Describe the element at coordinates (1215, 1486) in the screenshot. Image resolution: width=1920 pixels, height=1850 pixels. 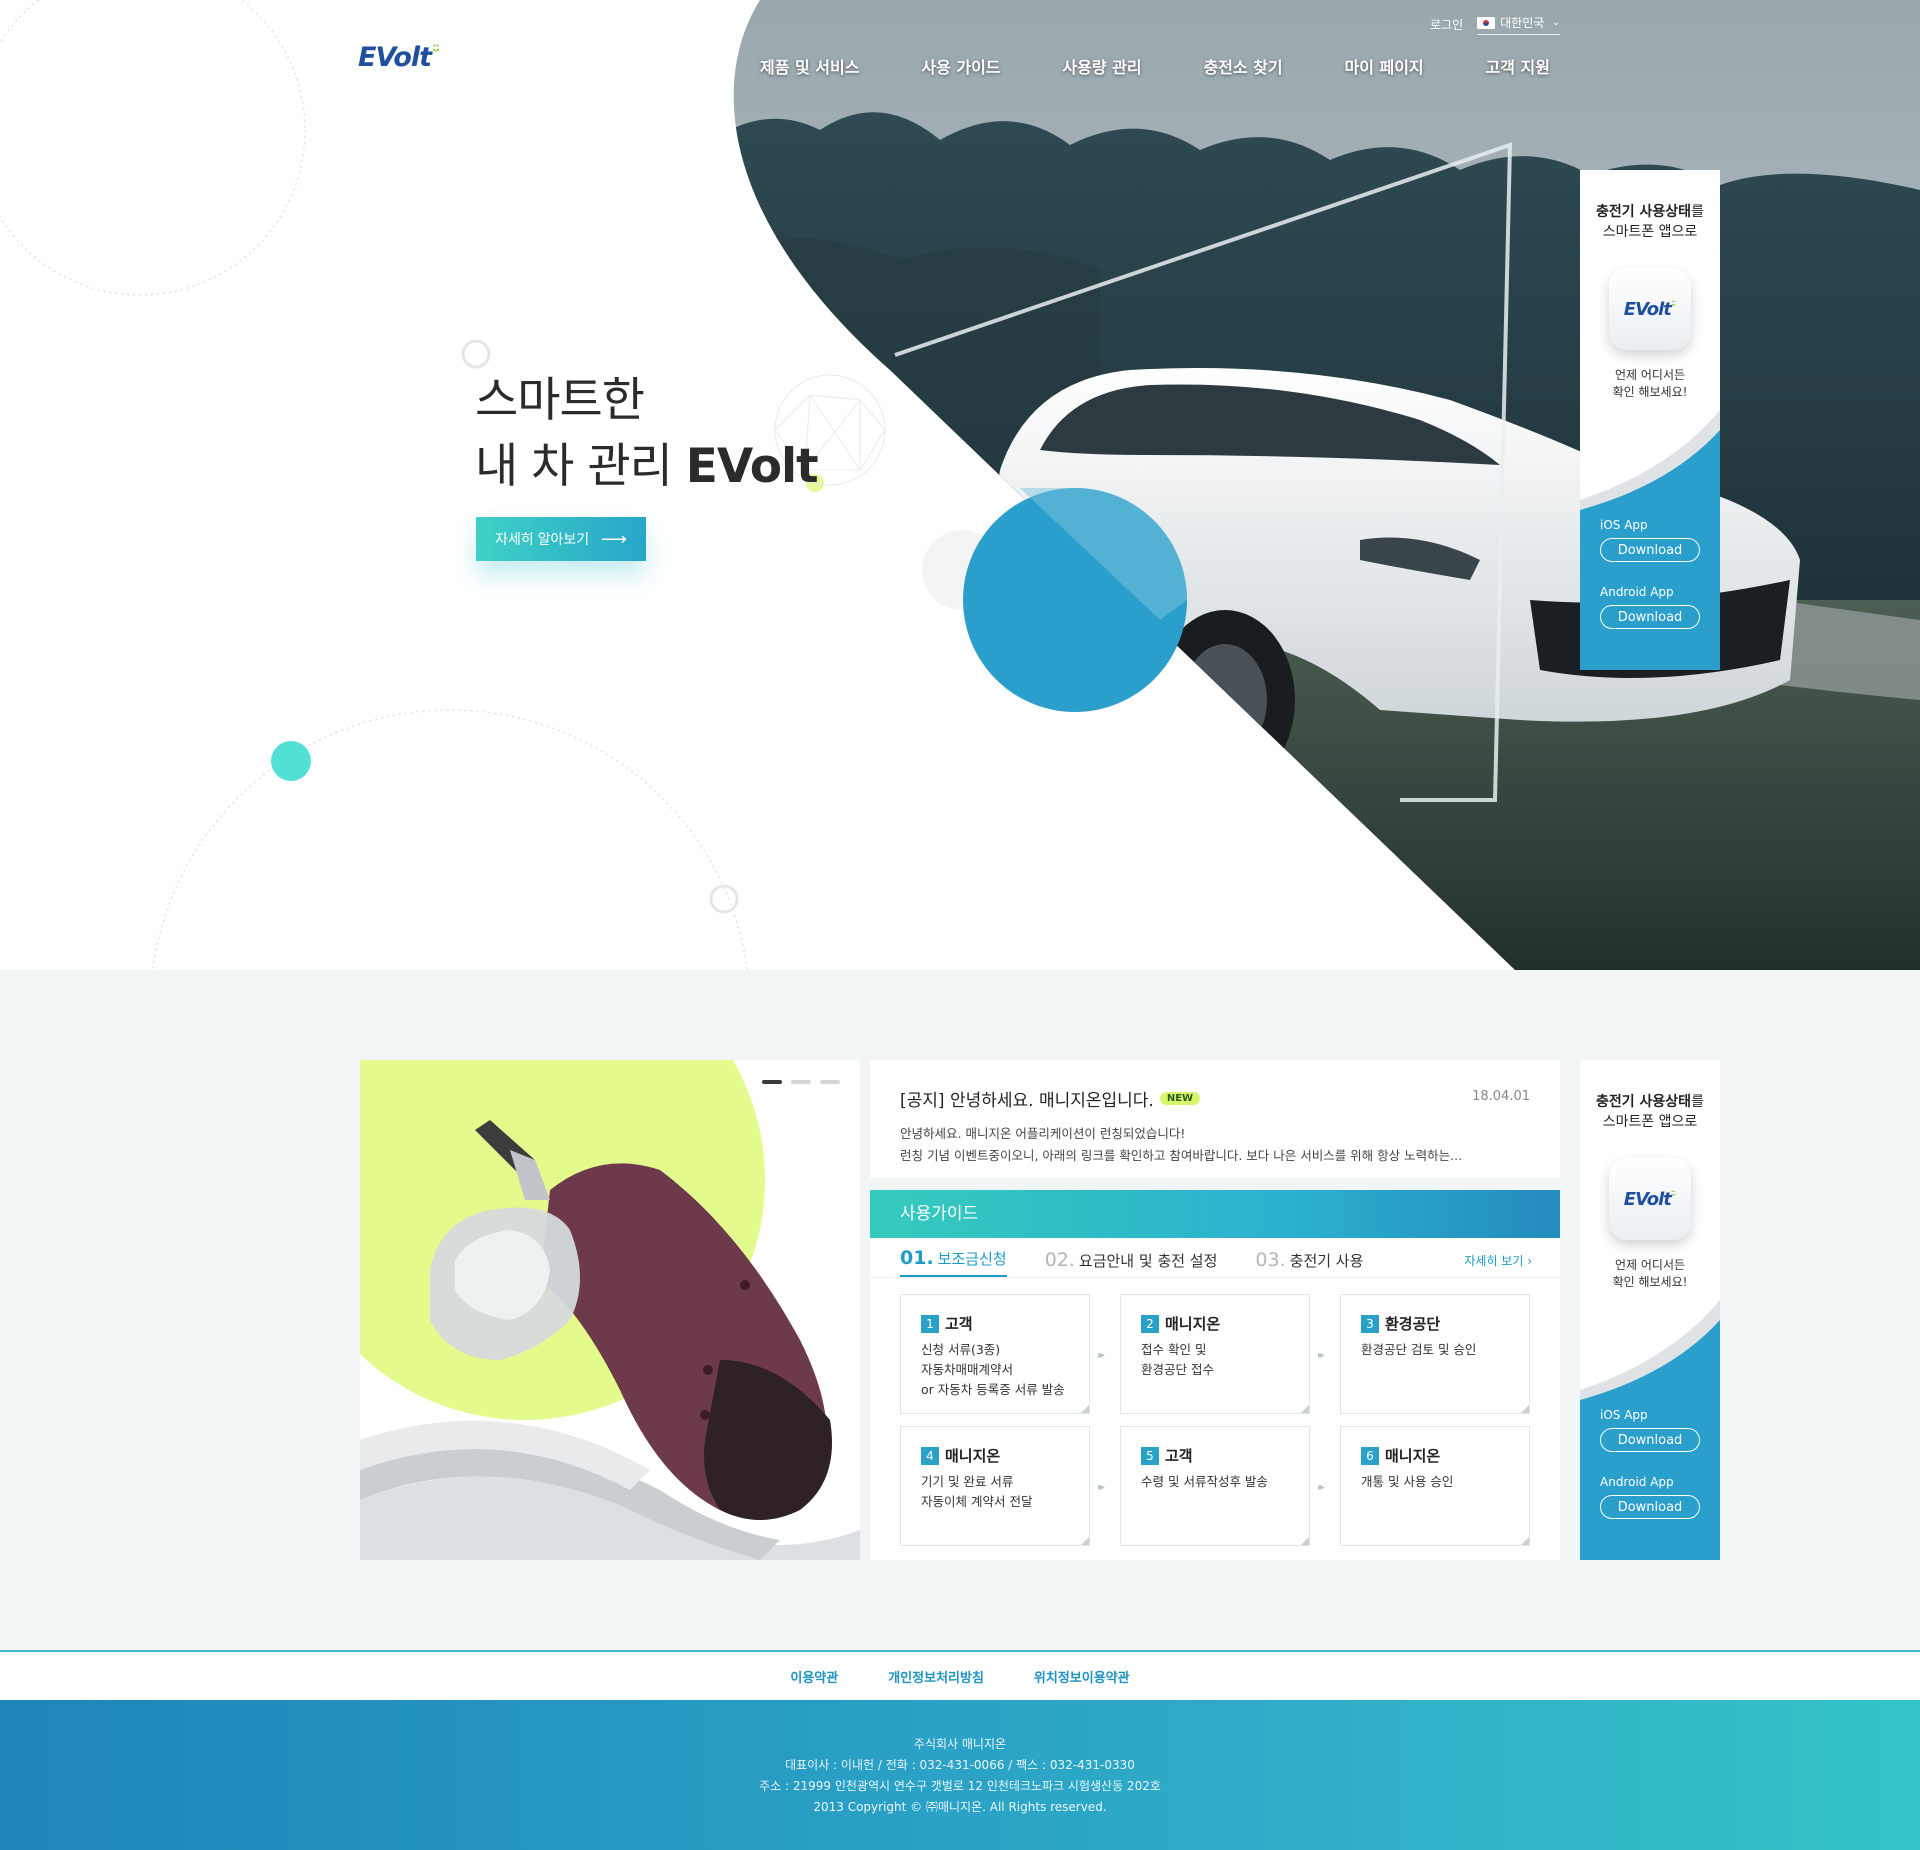
I see `step-card: 5 고객 수령 및 서류작성후 발송` at that location.